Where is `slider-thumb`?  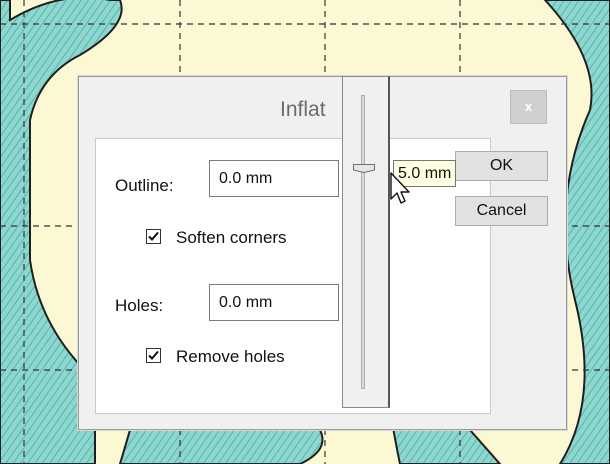
slider-thumb is located at coordinates (364, 168).